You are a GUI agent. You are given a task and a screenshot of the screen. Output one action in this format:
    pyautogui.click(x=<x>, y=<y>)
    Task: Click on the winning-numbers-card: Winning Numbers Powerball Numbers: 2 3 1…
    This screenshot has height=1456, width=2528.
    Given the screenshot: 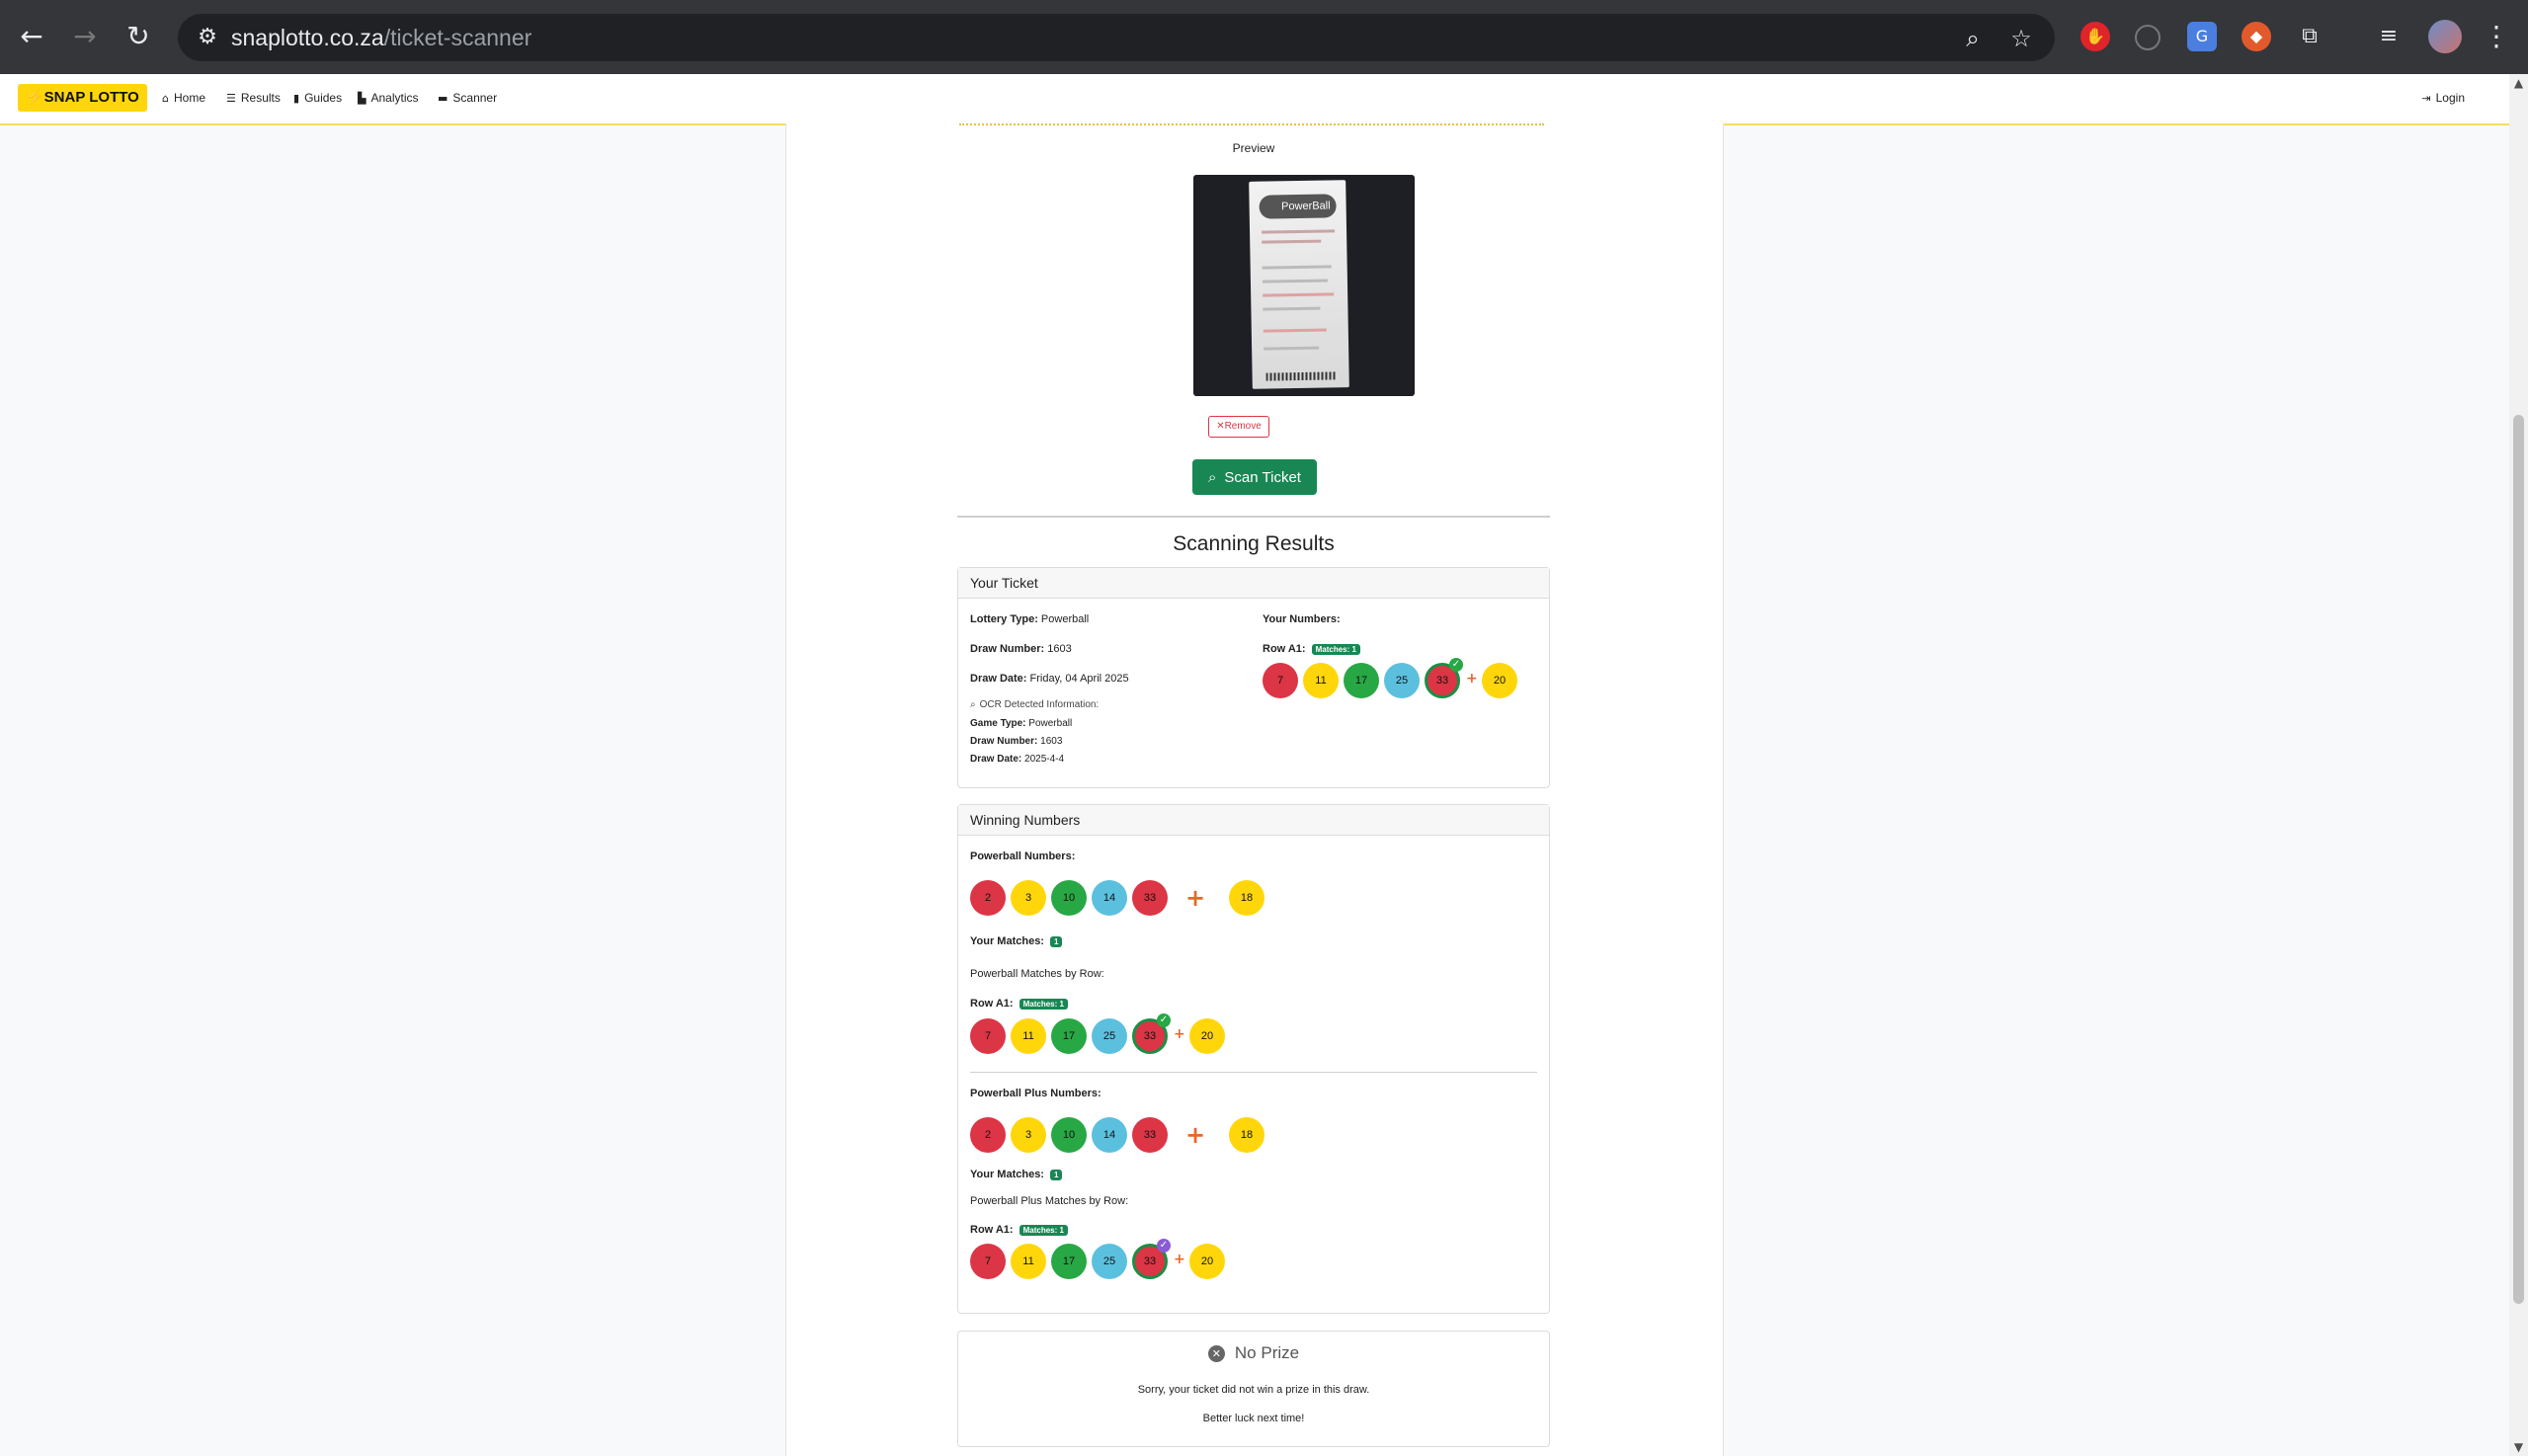 What is the action you would take?
    pyautogui.click(x=1253, y=1059)
    